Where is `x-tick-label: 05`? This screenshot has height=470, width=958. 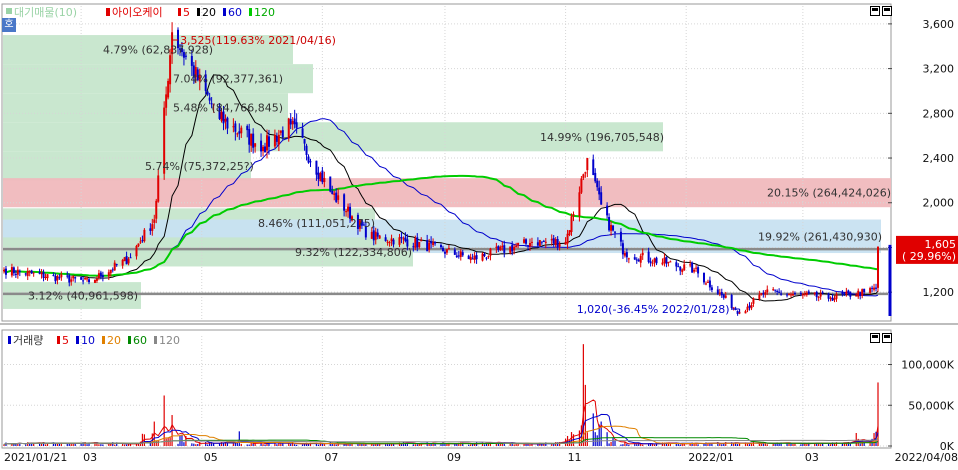
x-tick-label: 05 is located at coordinates (211, 457).